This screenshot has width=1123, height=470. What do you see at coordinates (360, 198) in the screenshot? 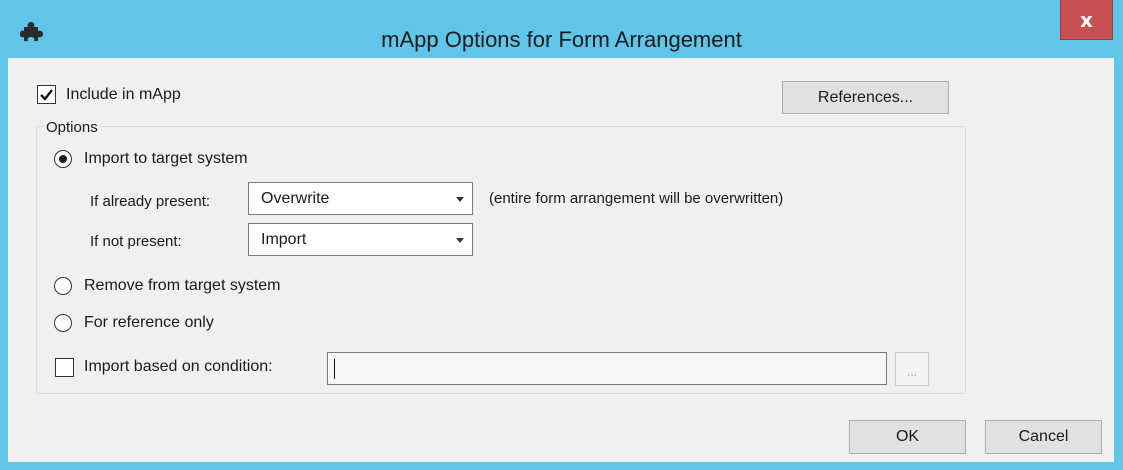
I see `already-present-select: Overwrite` at bounding box center [360, 198].